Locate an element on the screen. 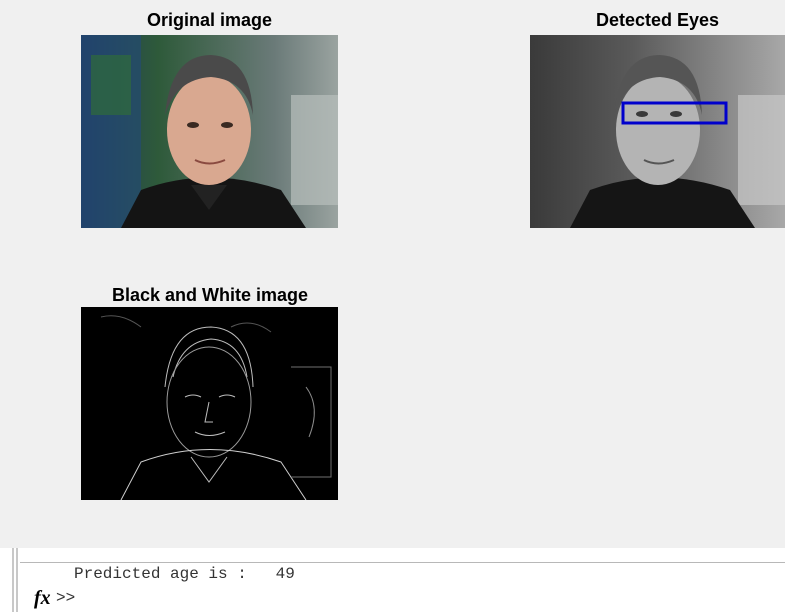 This screenshot has height=612, width=785. detected-eyes-image is located at coordinates (657, 131).